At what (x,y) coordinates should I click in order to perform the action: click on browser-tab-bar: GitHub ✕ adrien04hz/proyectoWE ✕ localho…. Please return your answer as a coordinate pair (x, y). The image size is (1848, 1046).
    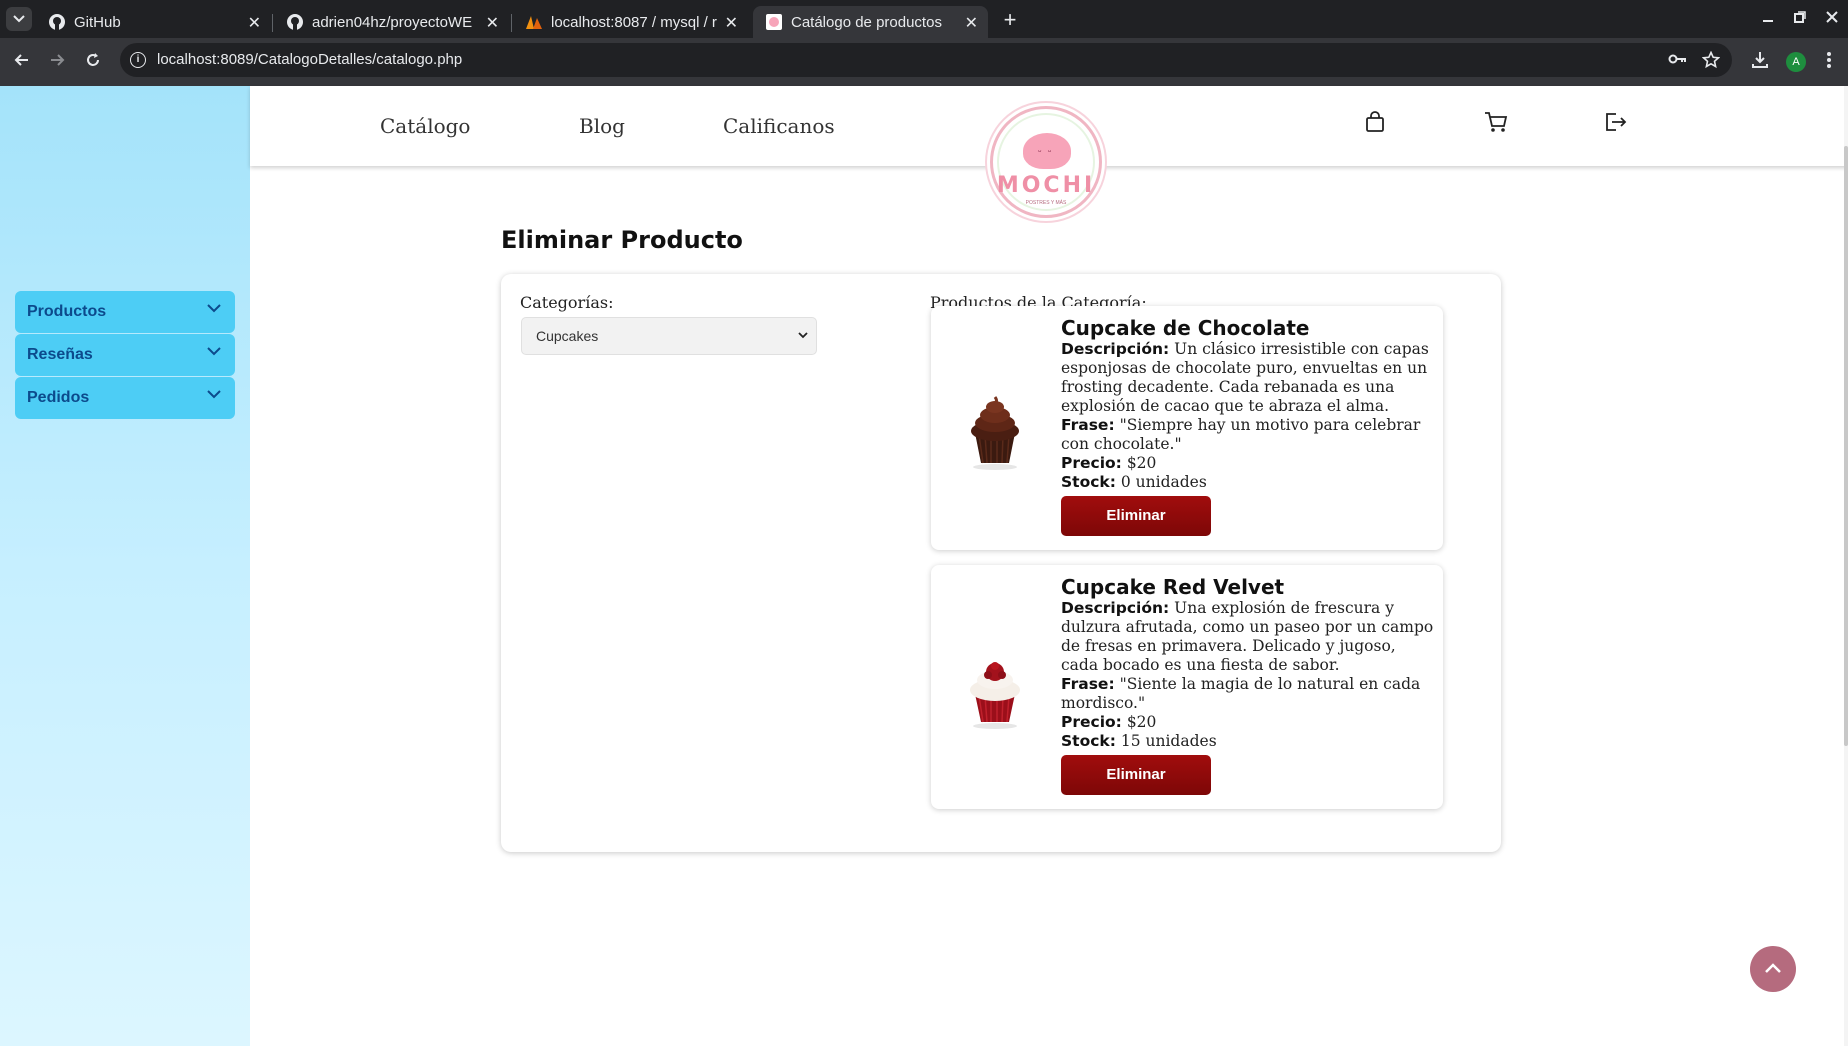
    Looking at the image, I should click on (924, 19).